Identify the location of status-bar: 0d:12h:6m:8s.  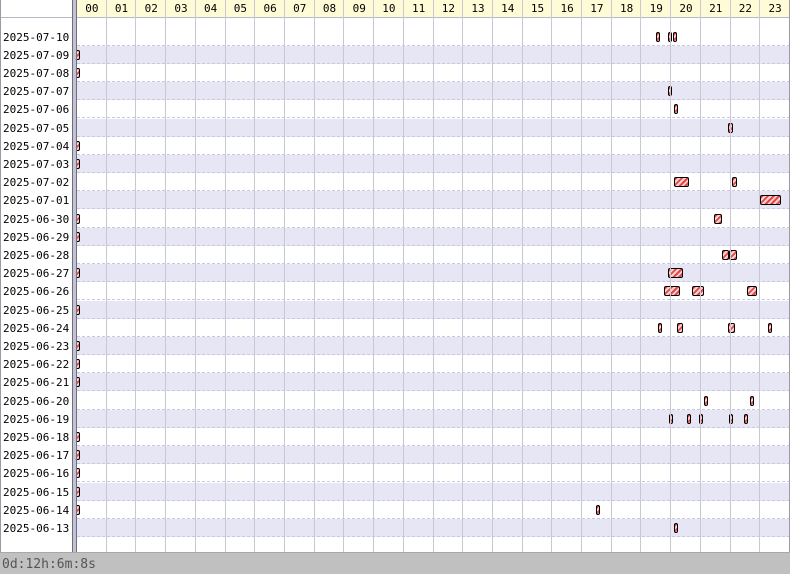
(395, 563).